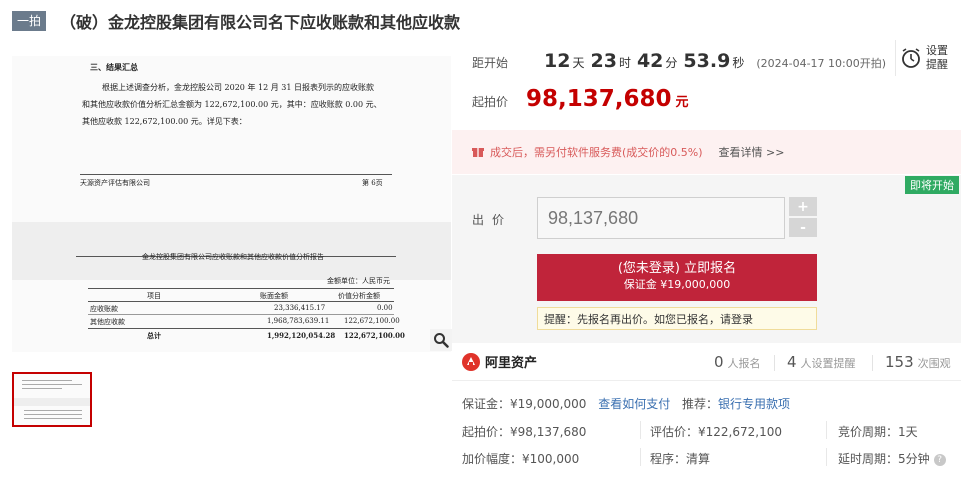  Describe the element at coordinates (803, 206) in the screenshot. I see `increase-bid-button: +` at that location.